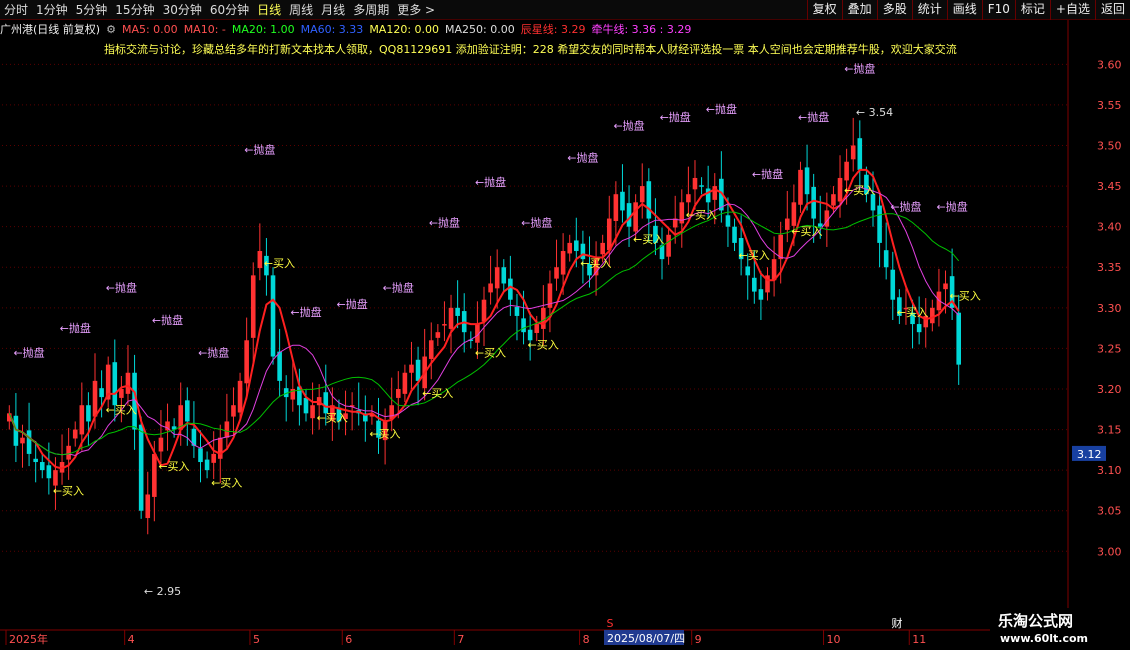 The height and width of the screenshot is (650, 1130). Describe the element at coordinates (213, 353) in the screenshot. I see `sell-signal-31: ←抛盘` at that location.